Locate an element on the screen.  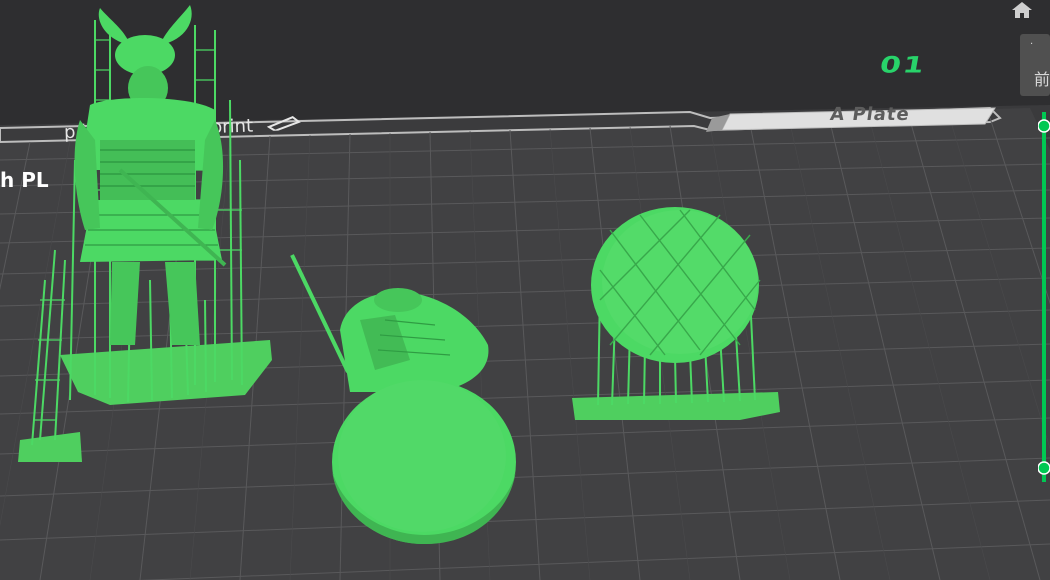
layer-slider-top-handle is located at coordinates (1044, 126).